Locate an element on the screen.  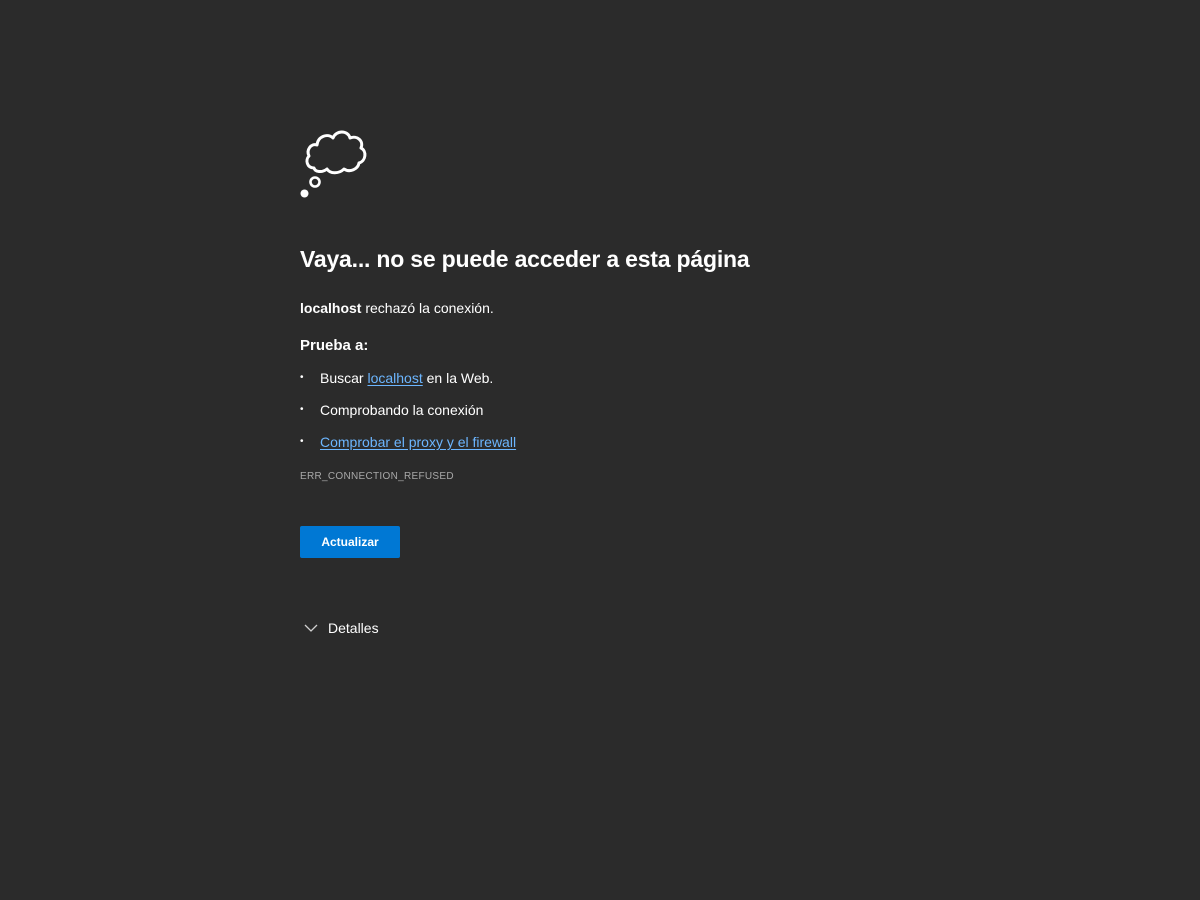
list-item: • Comprobando la conexión is located at coordinates (610, 410).